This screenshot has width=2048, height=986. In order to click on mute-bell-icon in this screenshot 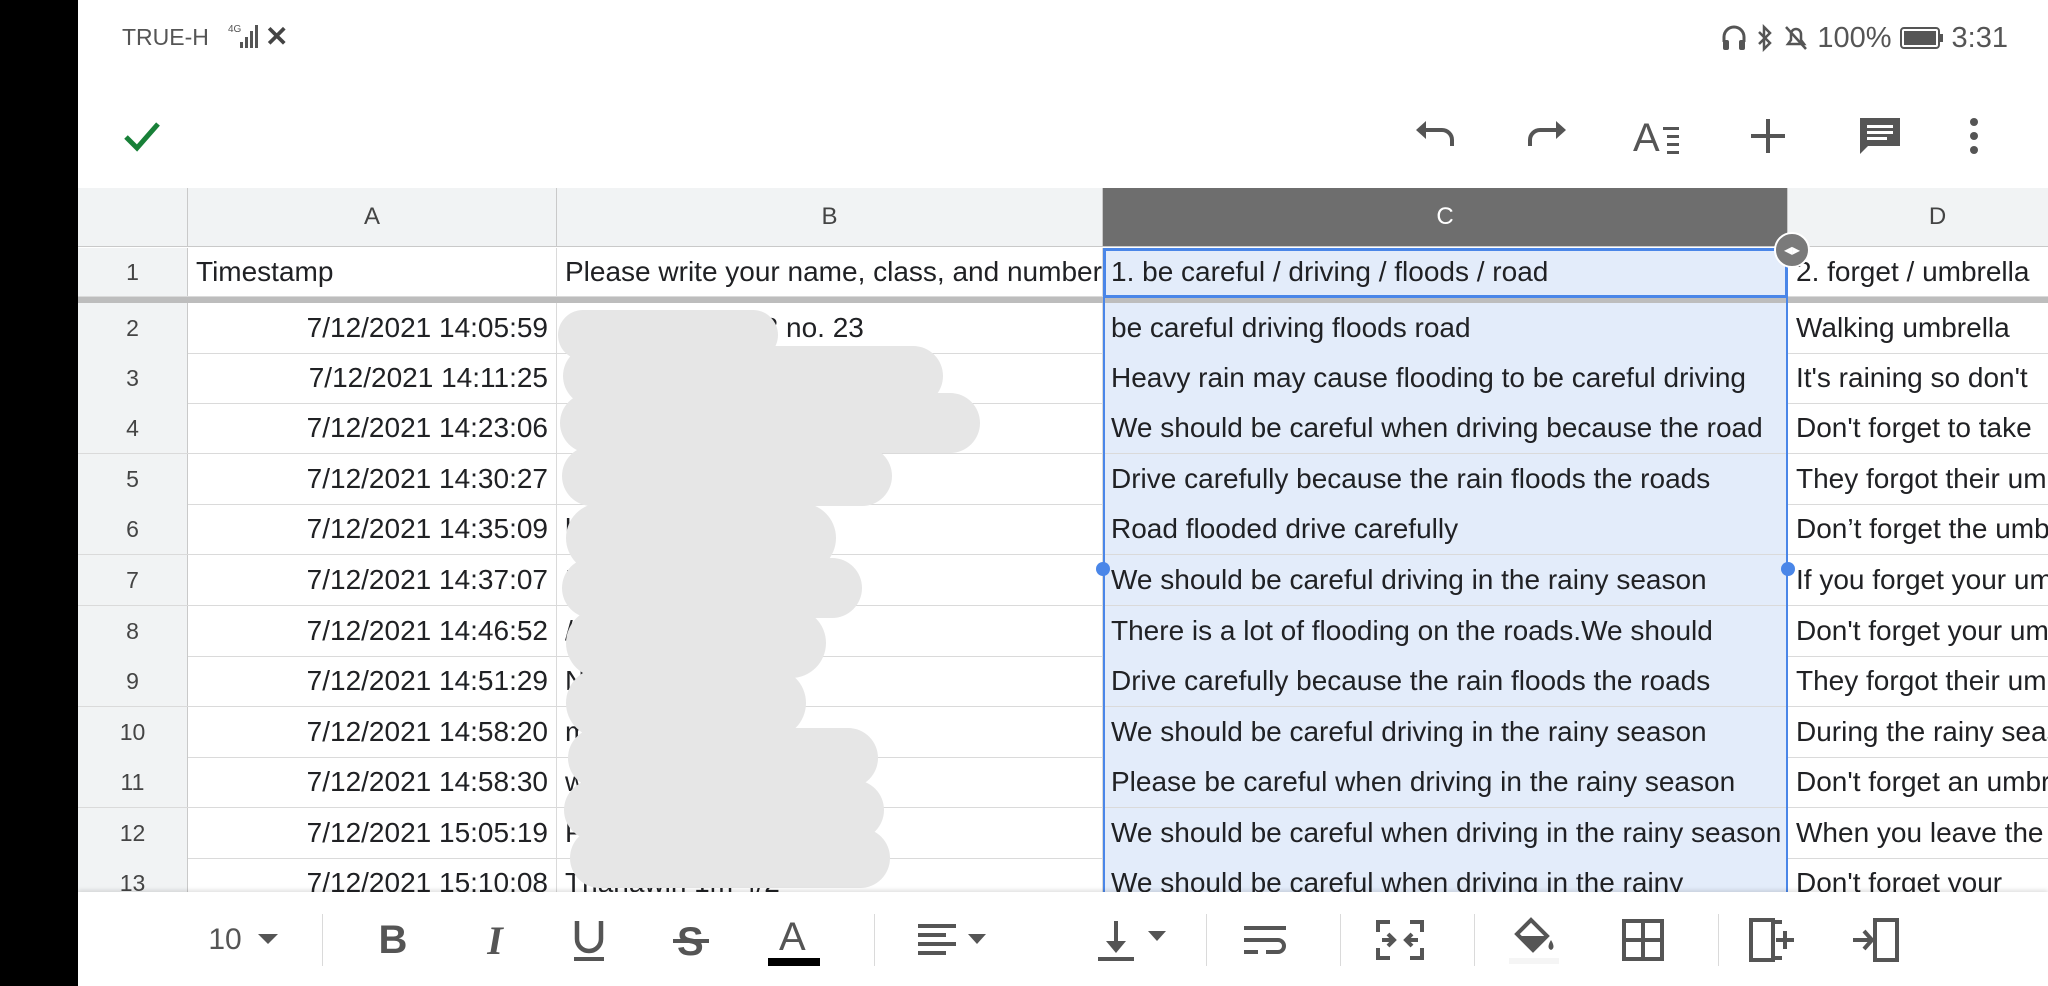, I will do `click(1796, 38)`.